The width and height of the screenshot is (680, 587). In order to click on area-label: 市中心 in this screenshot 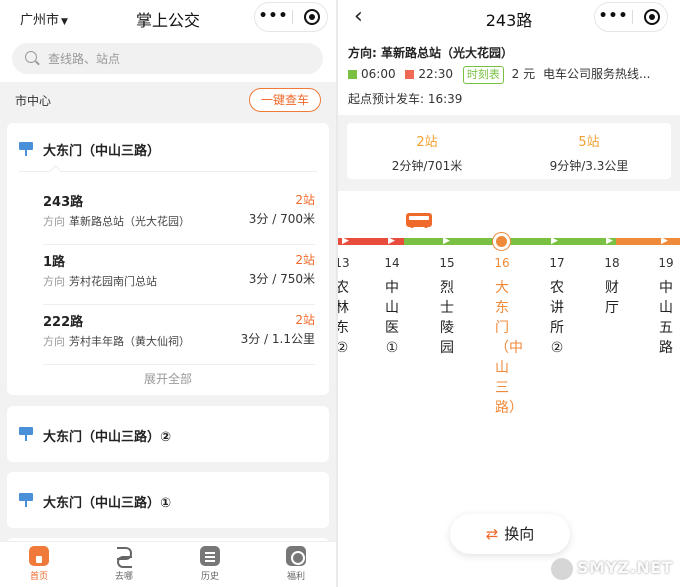, I will do `click(33, 101)`.